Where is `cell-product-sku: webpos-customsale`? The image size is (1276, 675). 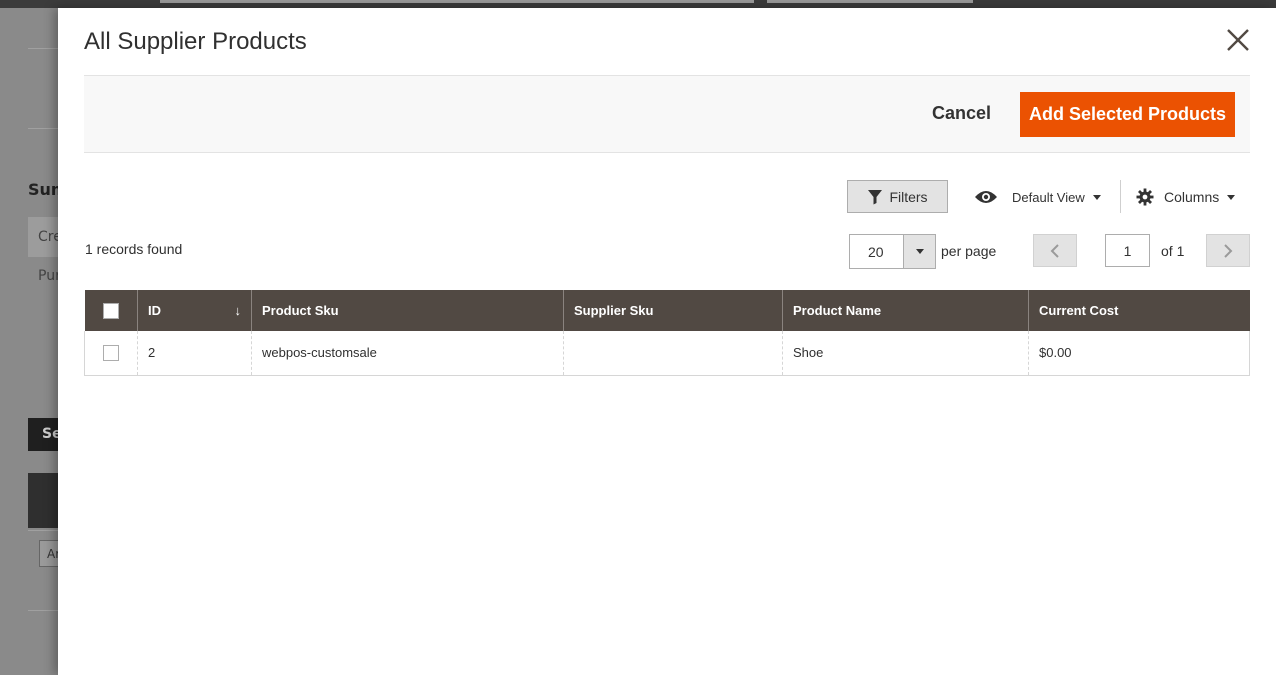
cell-product-sku: webpos-customsale is located at coordinates (407, 353).